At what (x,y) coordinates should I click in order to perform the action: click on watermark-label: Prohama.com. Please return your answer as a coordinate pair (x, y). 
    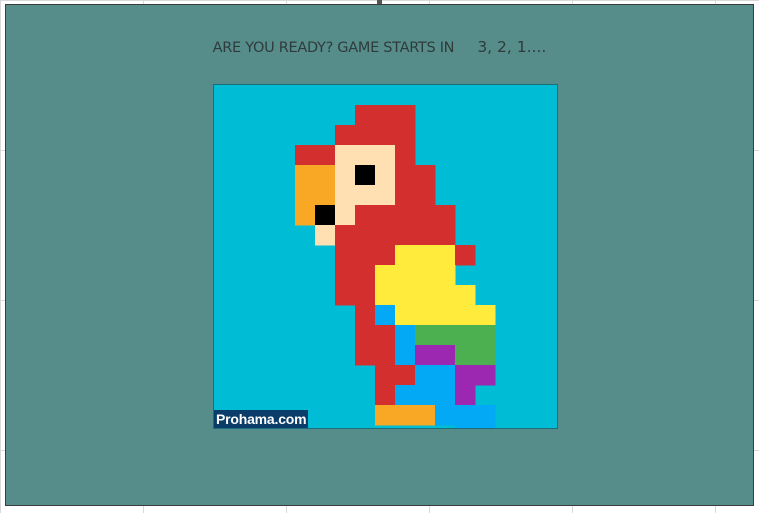
    Looking at the image, I should click on (261, 419).